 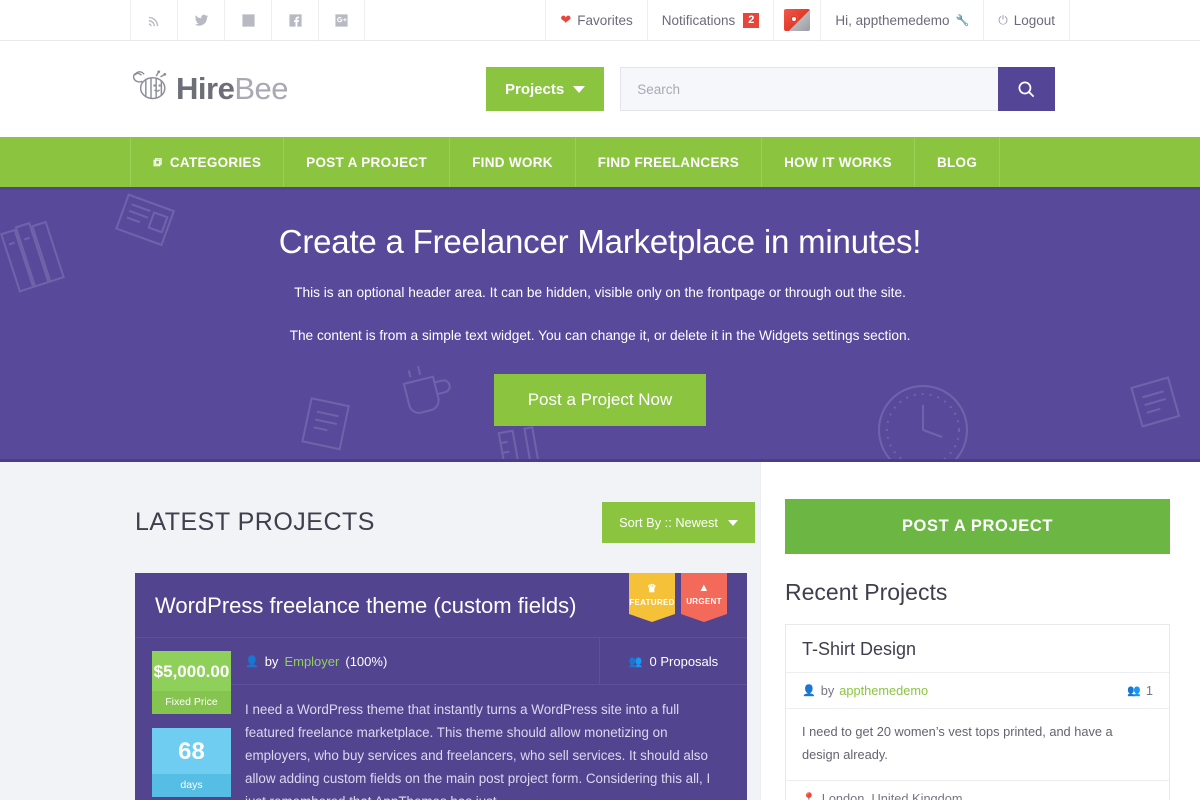 I want to click on recent-projects-title: Recent Projects, so click(x=866, y=592).